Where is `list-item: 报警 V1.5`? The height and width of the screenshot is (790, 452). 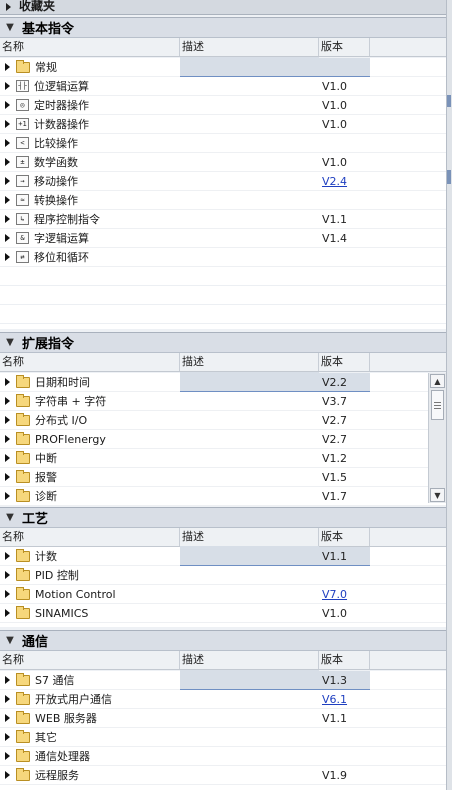 list-item: 报警 V1.5 is located at coordinates (223, 477).